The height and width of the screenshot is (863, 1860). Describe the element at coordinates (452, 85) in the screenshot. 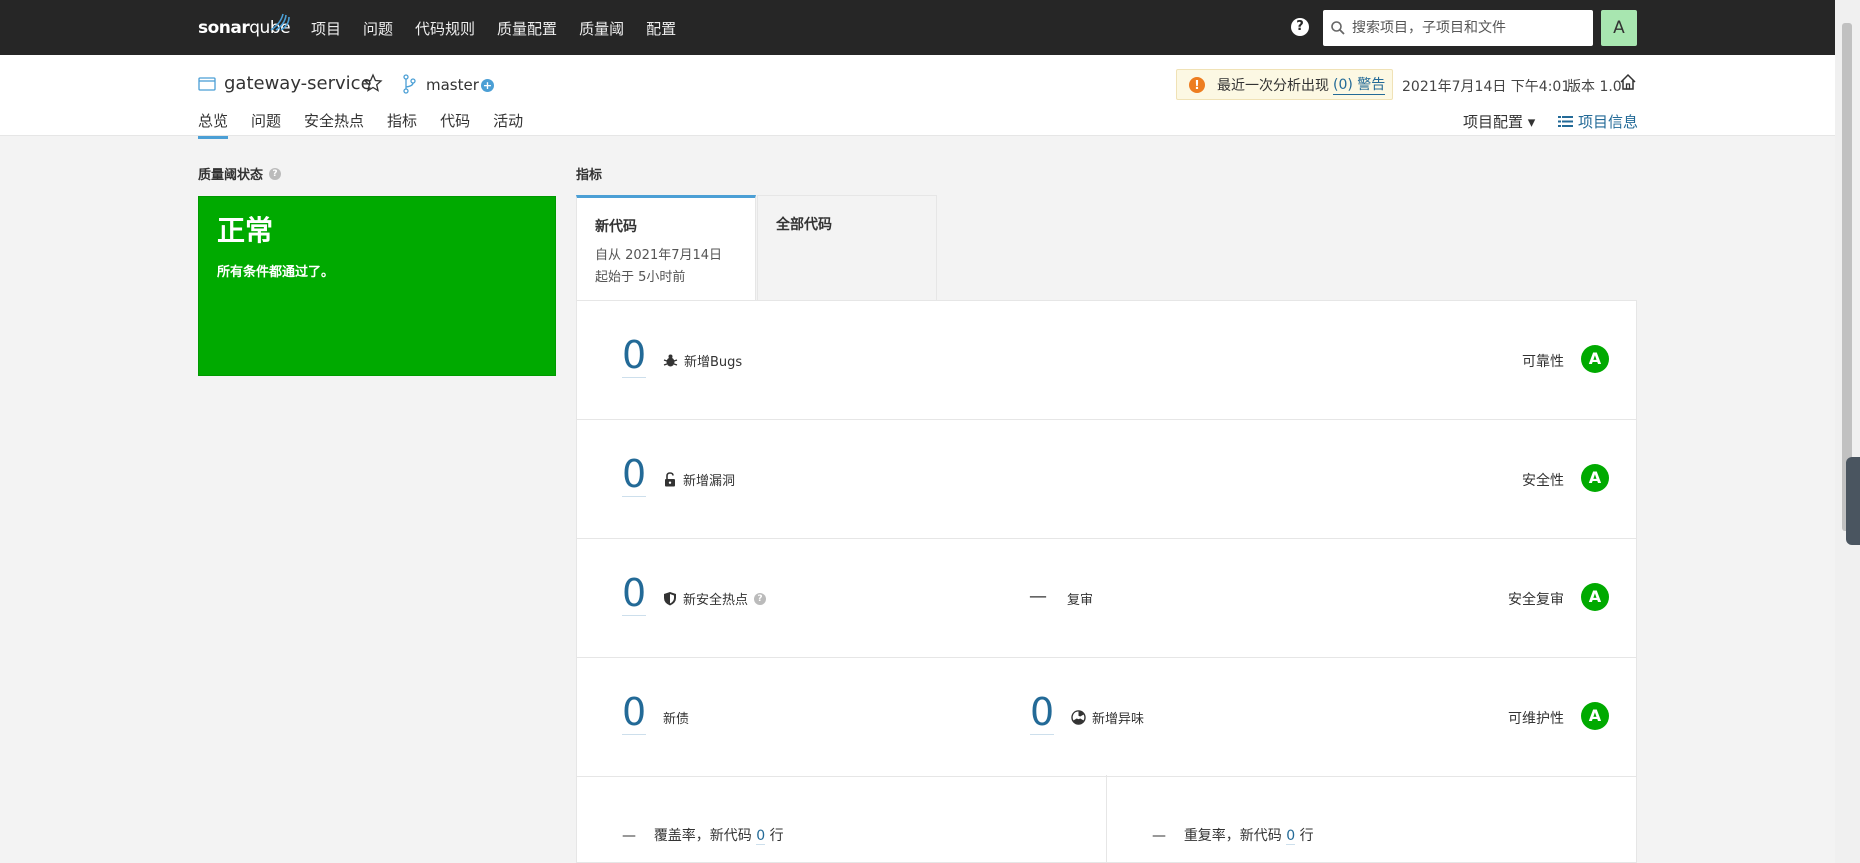

I see `branch-name: master` at that location.